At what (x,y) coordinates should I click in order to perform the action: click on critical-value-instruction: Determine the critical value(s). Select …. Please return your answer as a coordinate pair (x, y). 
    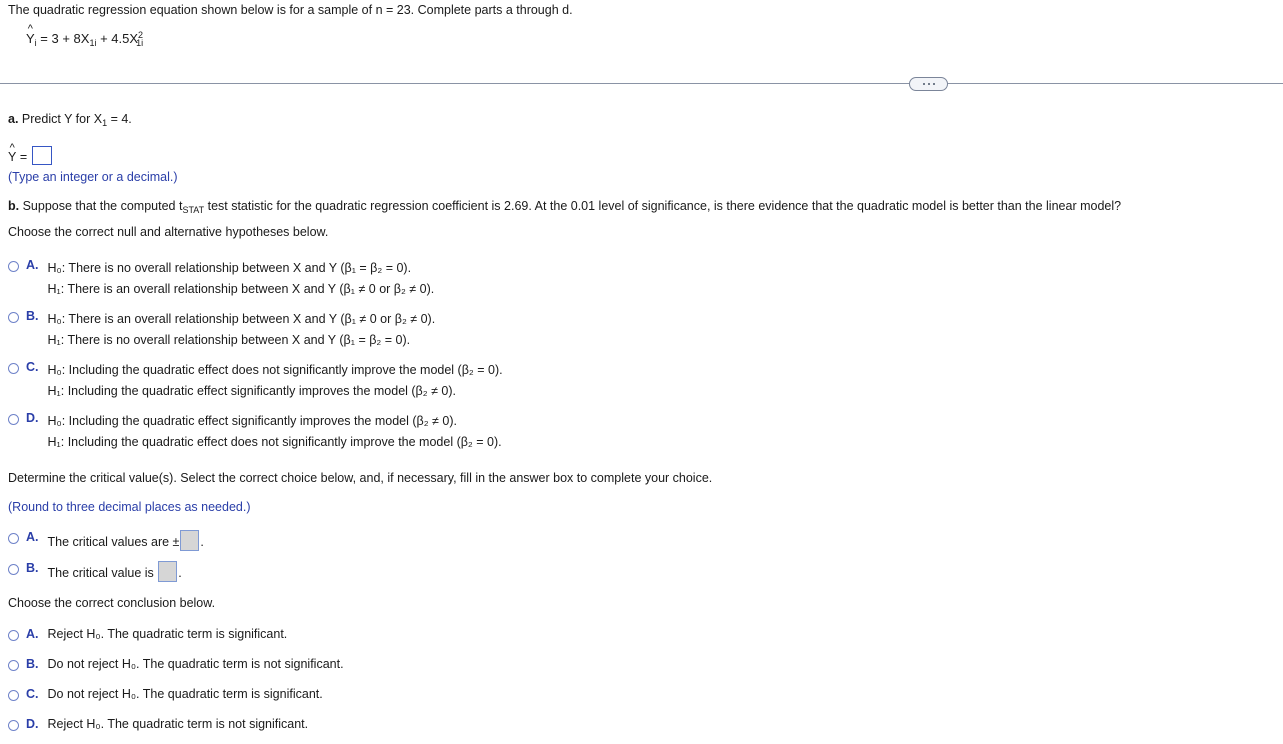
    Looking at the image, I should click on (360, 478).